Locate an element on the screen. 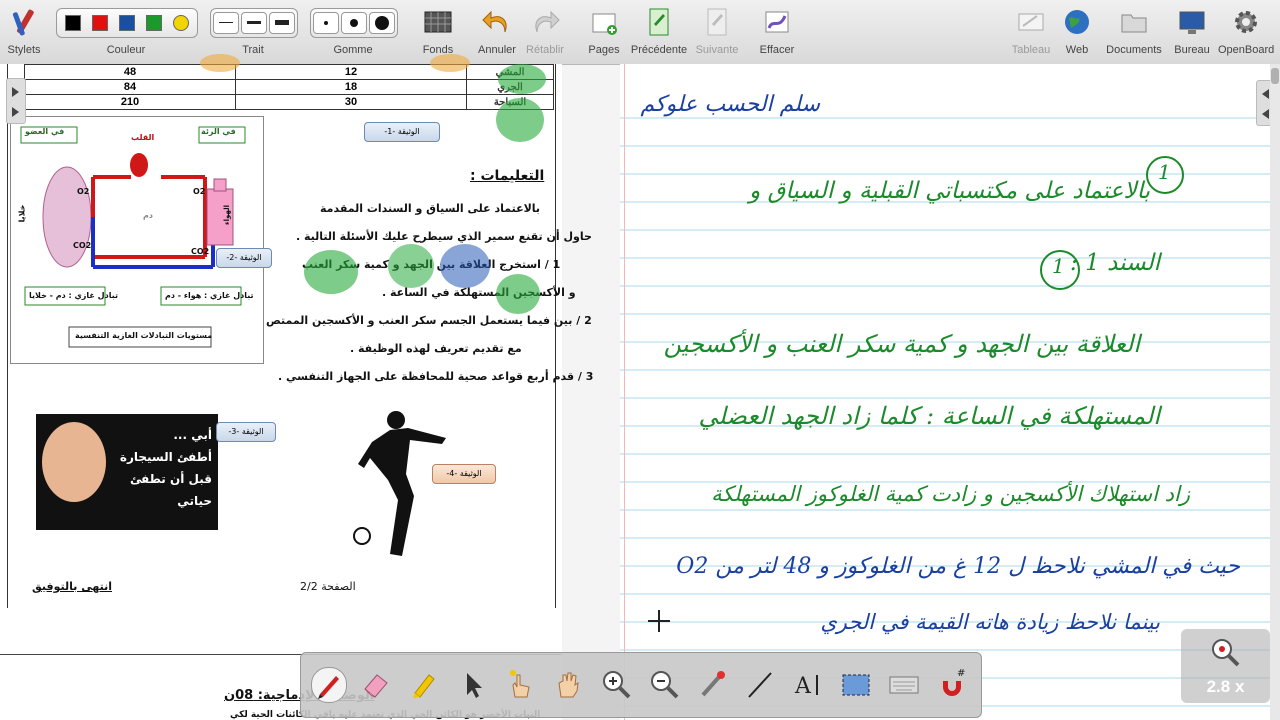 Image resolution: width=1280 pixels, height=720 pixels. instructions-title: التعليمات : is located at coordinates (507, 176).